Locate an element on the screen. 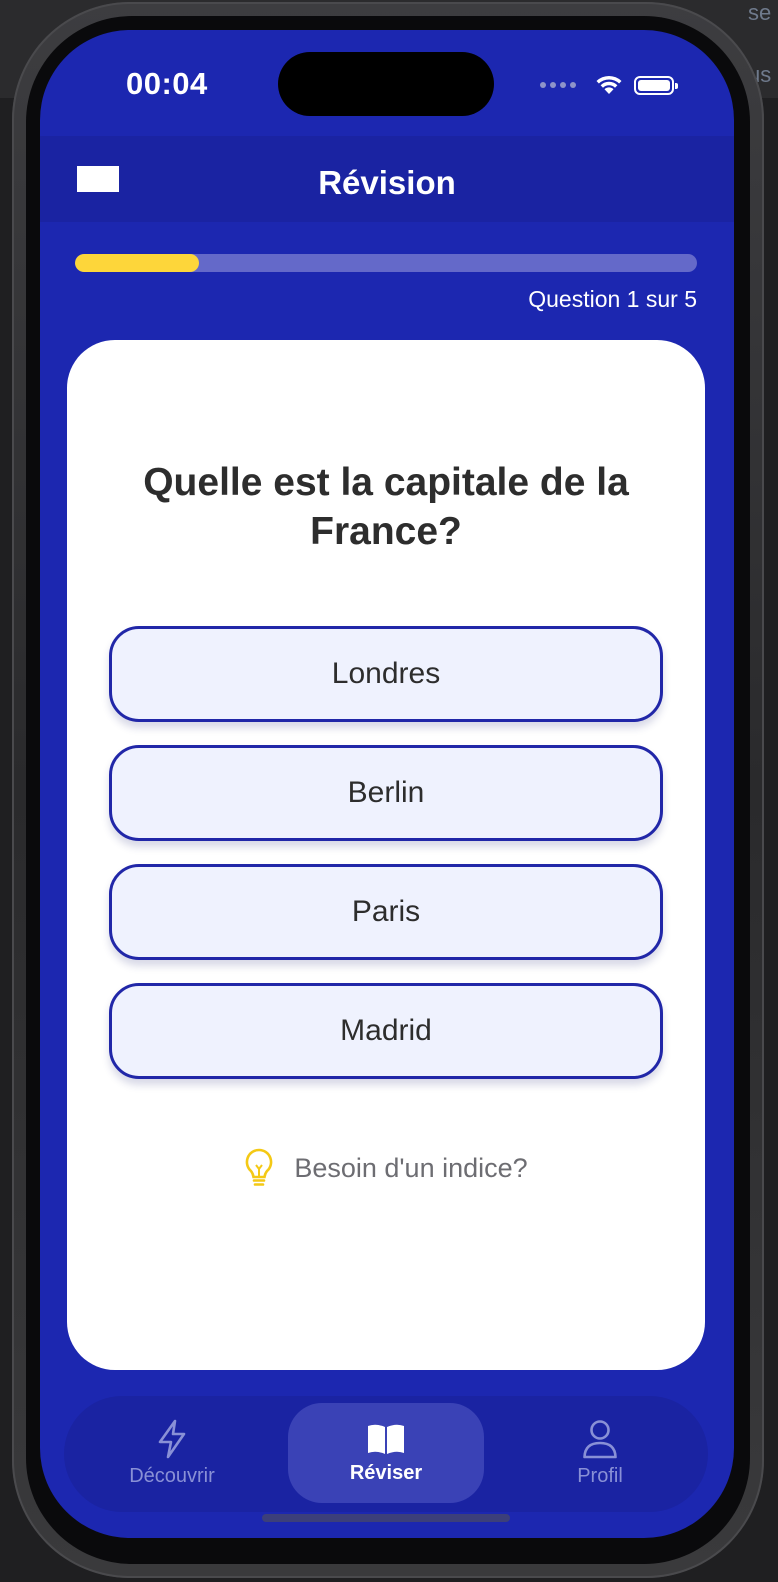  tab-bar: Découvrir Réviser Profil is located at coordinates (386, 1454).